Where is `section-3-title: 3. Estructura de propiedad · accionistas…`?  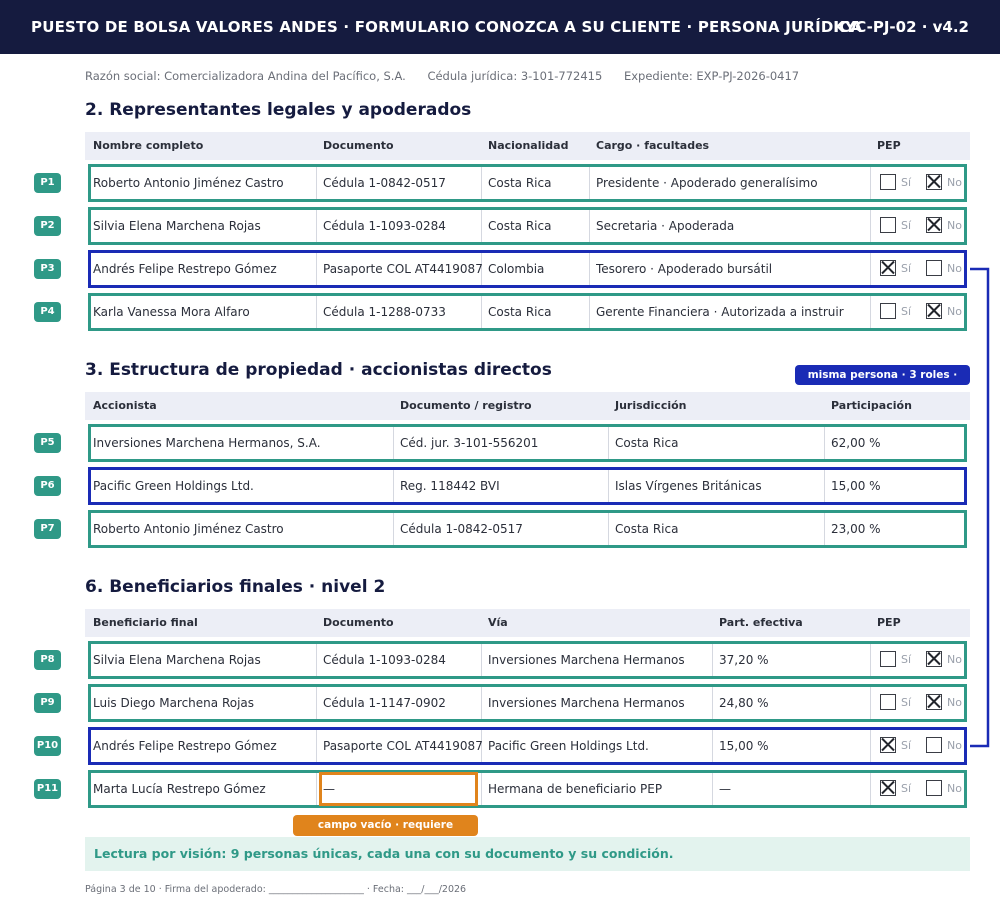
section-3-title: 3. Estructura de propiedad · accionistas… is located at coordinates (318, 370).